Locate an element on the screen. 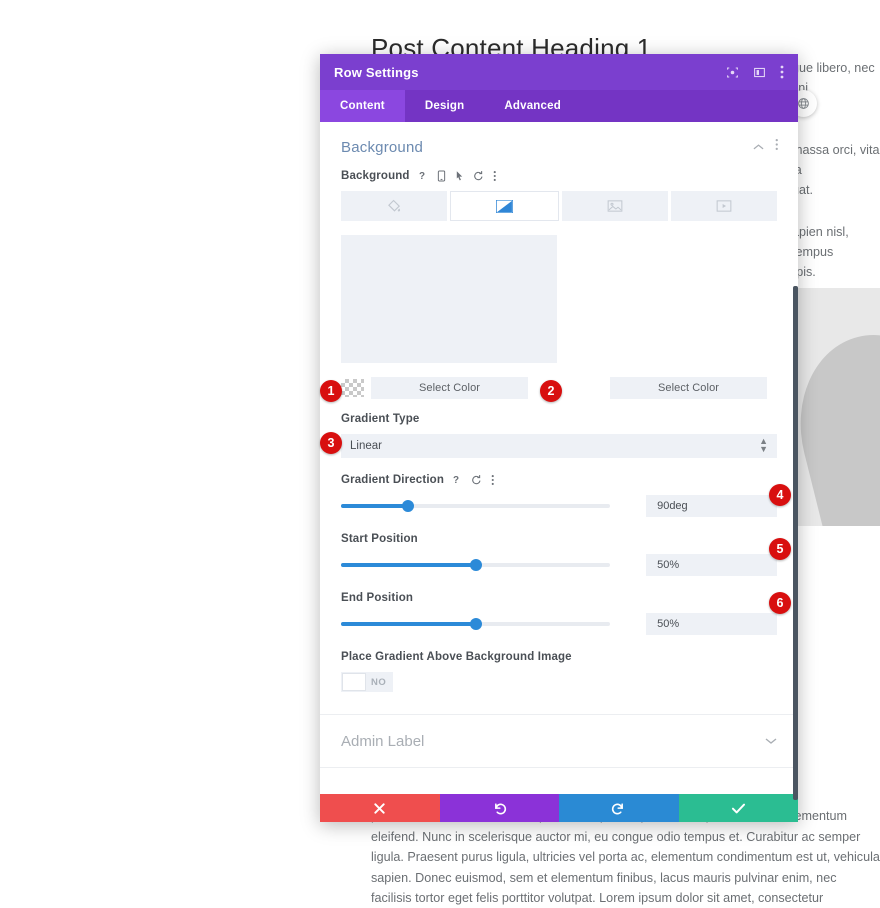 The image size is (880, 908). tab-design: Design is located at coordinates (445, 106).